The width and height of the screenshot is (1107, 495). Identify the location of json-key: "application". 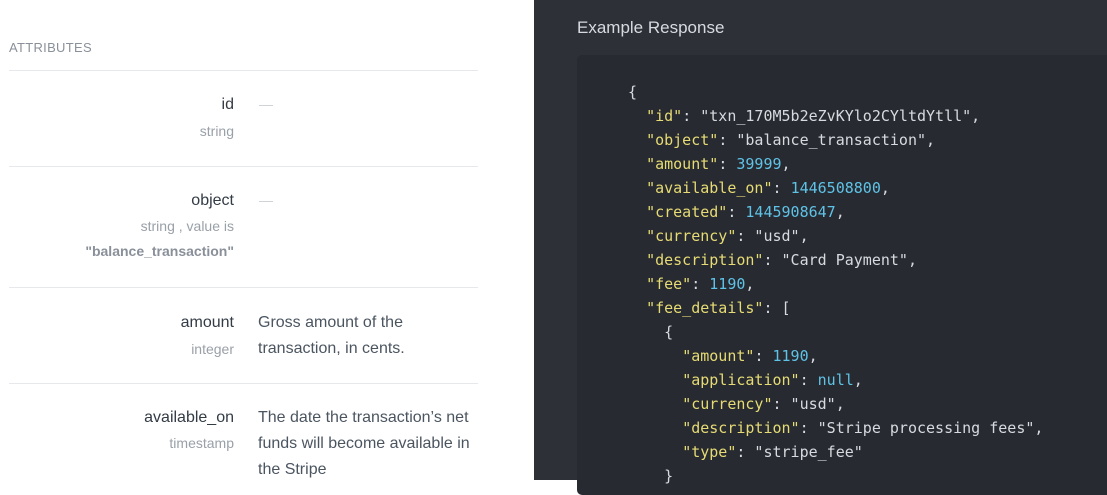
(741, 380).